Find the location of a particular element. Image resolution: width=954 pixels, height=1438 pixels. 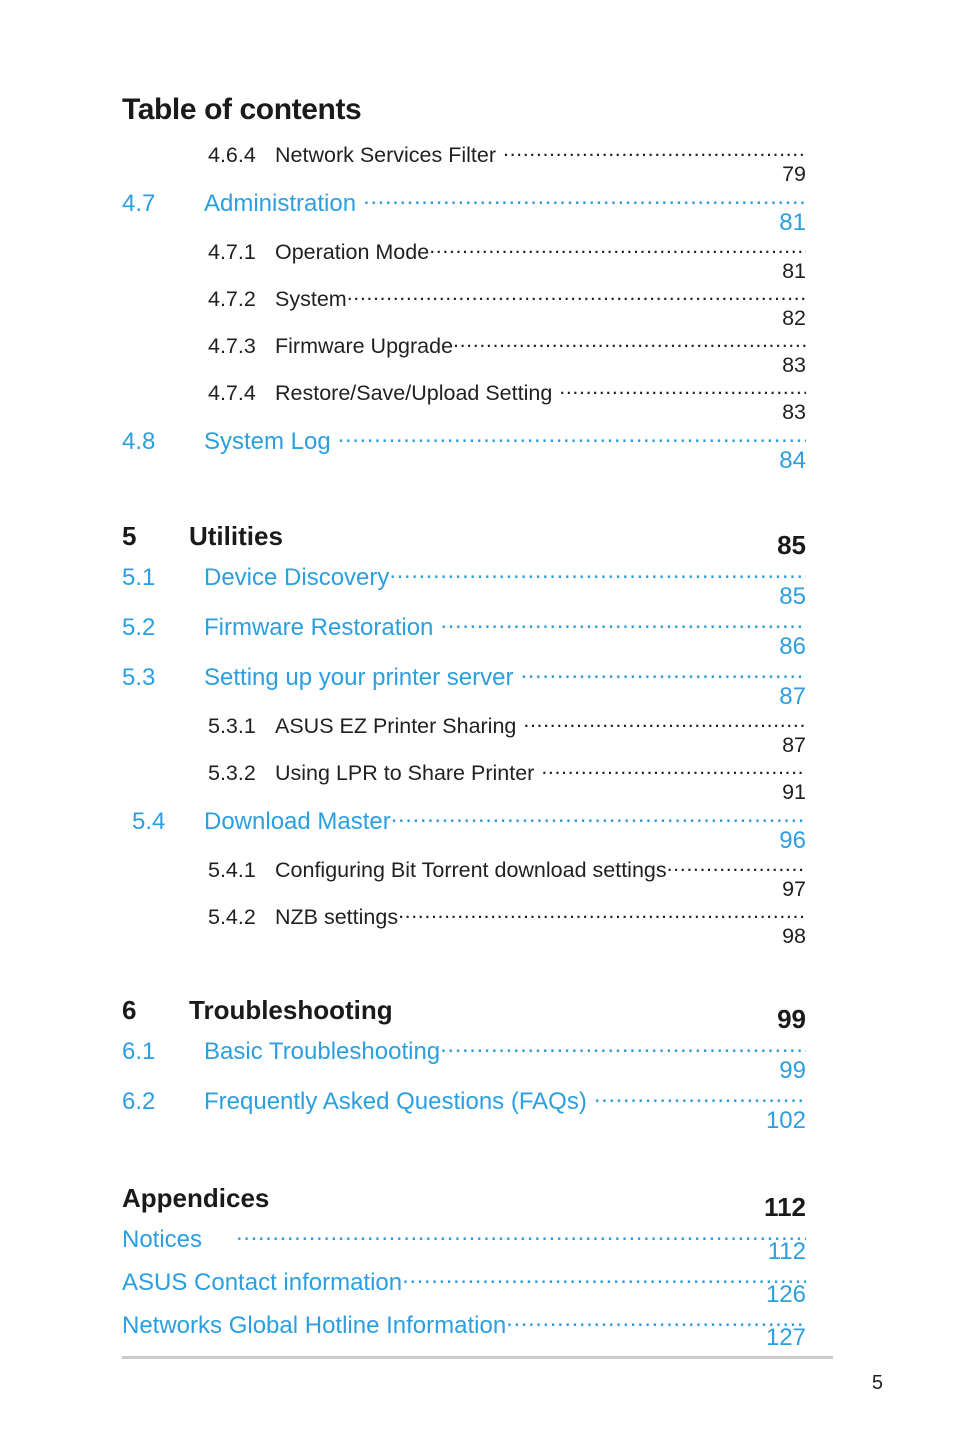

toc-entry-label: Administration is located at coordinates (280, 203).